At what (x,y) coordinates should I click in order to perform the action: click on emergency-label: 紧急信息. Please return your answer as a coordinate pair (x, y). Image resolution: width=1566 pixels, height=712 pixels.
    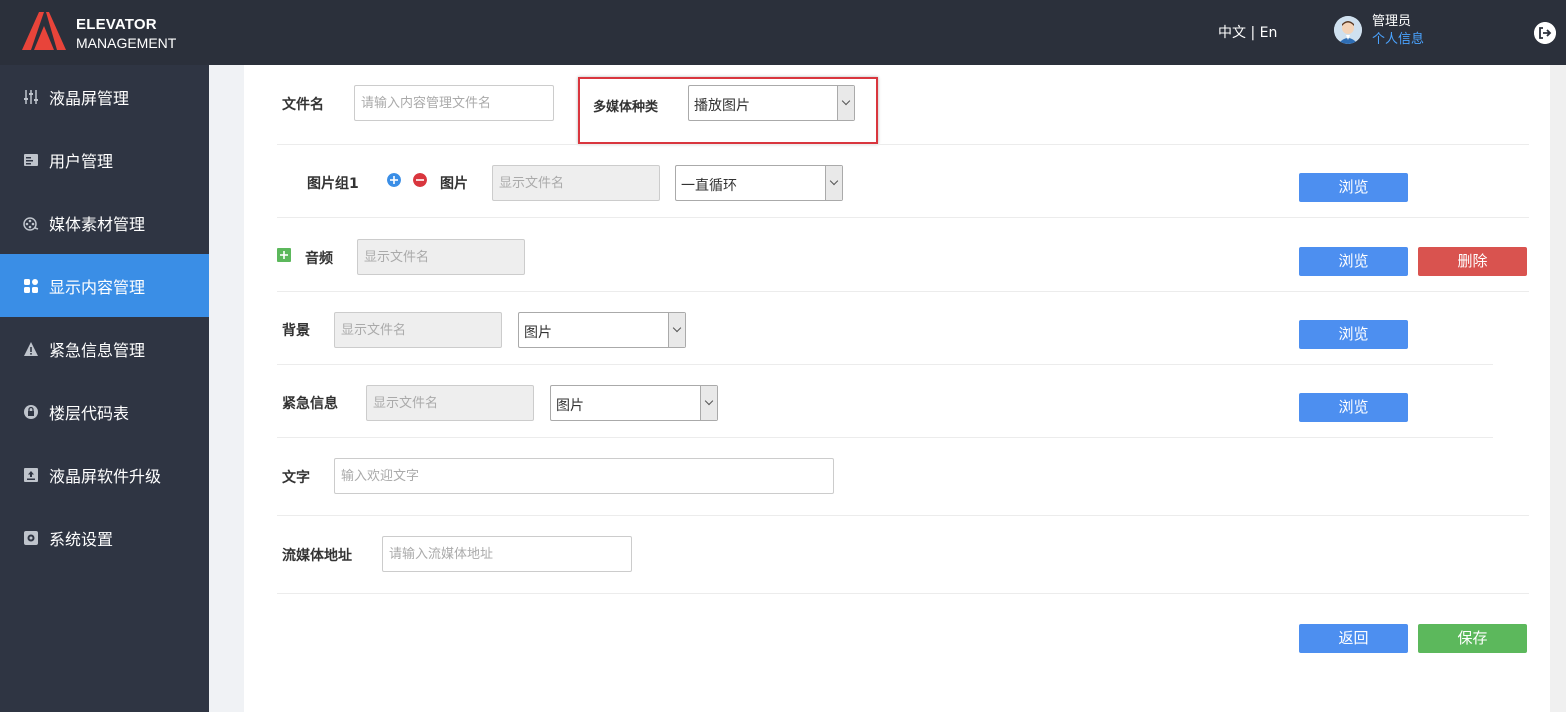
    Looking at the image, I should click on (310, 404).